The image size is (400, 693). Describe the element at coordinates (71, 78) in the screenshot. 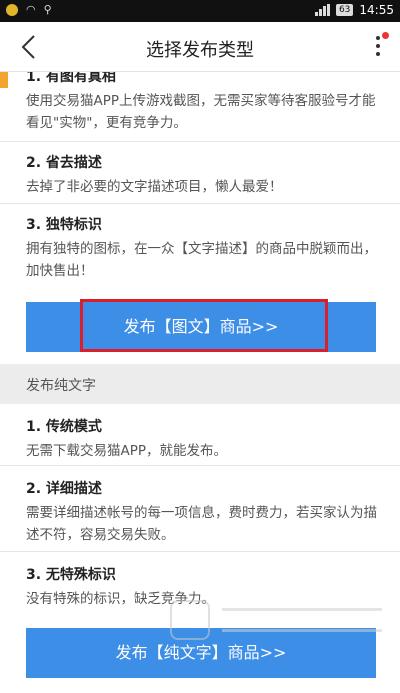

I see `feature-title: 1. 有图有真相` at that location.